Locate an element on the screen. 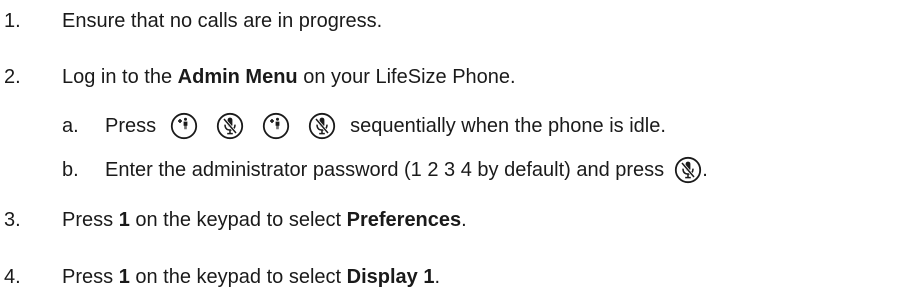  substep-text-pre: Press is located at coordinates (131, 126).